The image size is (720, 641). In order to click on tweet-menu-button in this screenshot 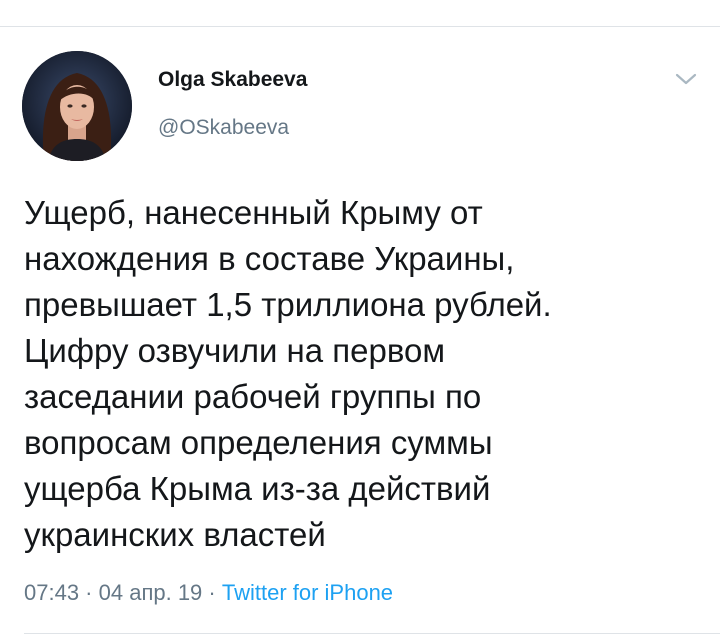, I will do `click(686, 79)`.